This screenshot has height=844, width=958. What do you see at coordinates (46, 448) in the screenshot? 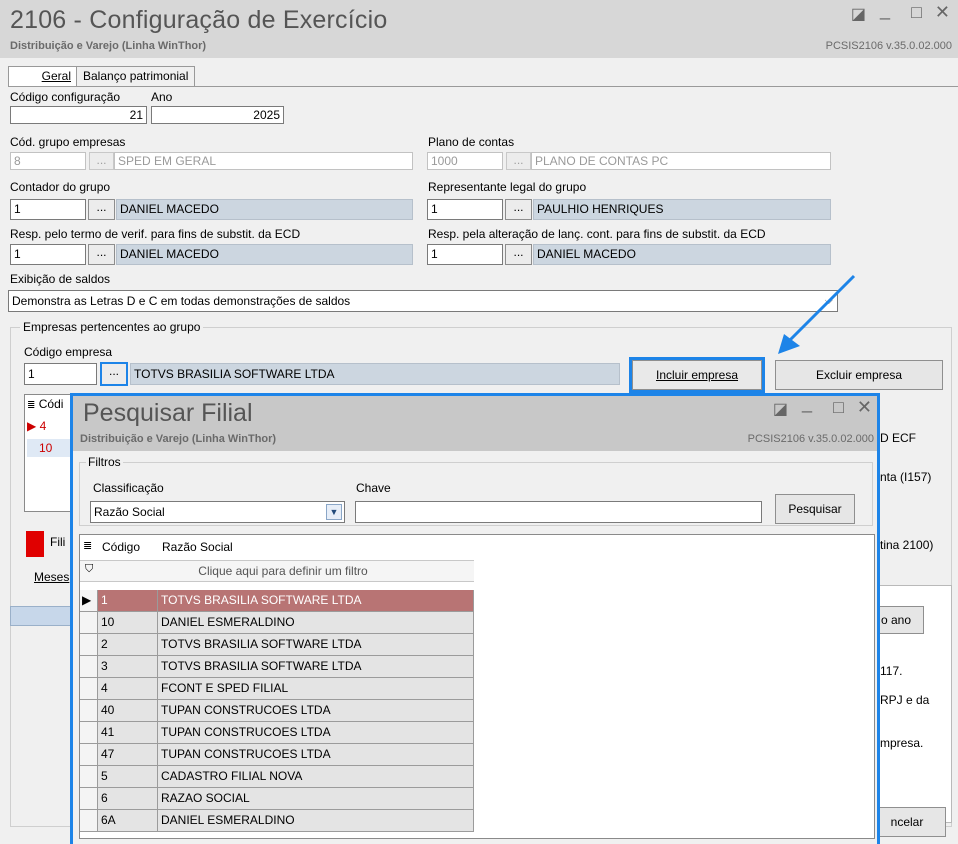
I see `empresas-grid-row-code: 10` at bounding box center [46, 448].